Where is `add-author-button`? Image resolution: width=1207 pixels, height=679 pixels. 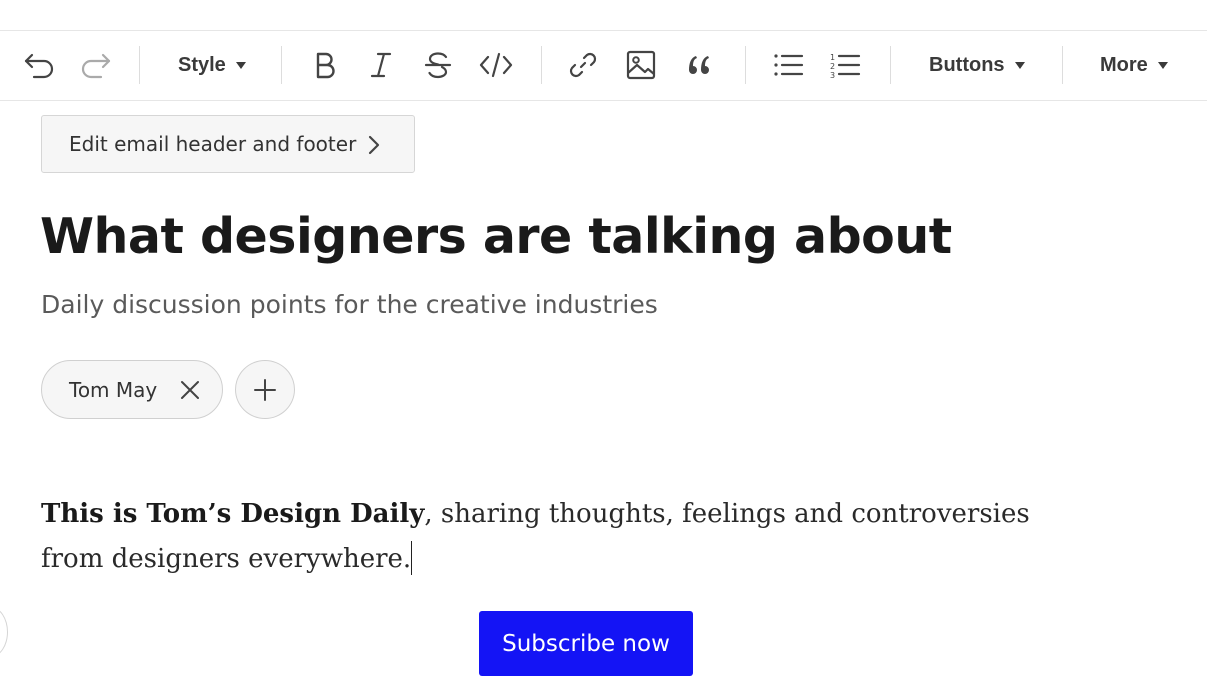
add-author-button is located at coordinates (265, 389).